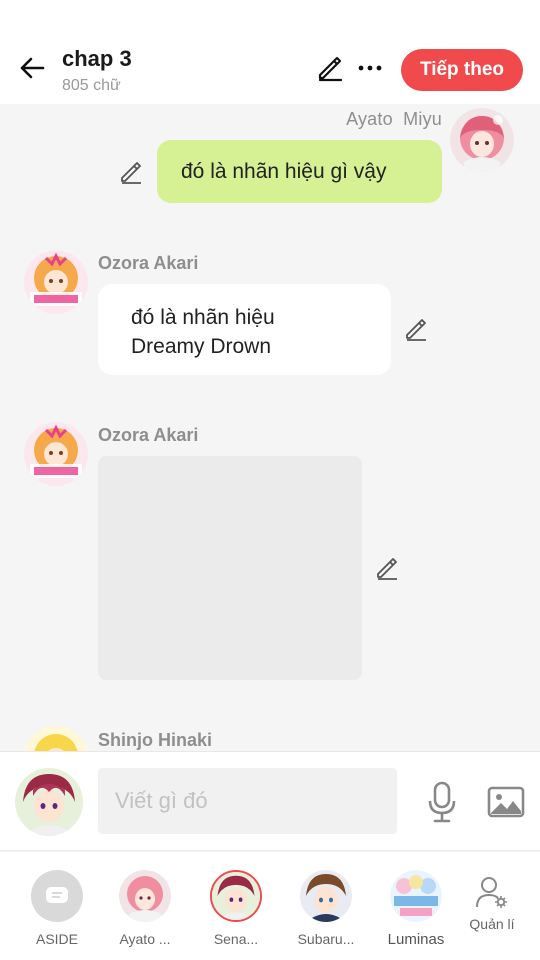  Describe the element at coordinates (91, 85) in the screenshot. I see `word-count: 805 chữ` at that location.